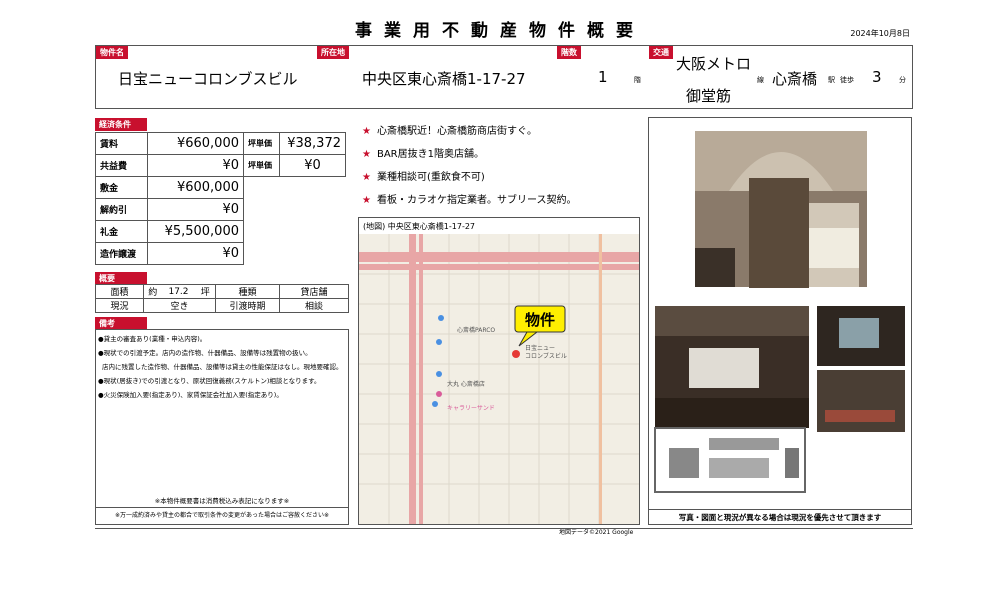  I want to click on transit-label: 交通, so click(661, 52).